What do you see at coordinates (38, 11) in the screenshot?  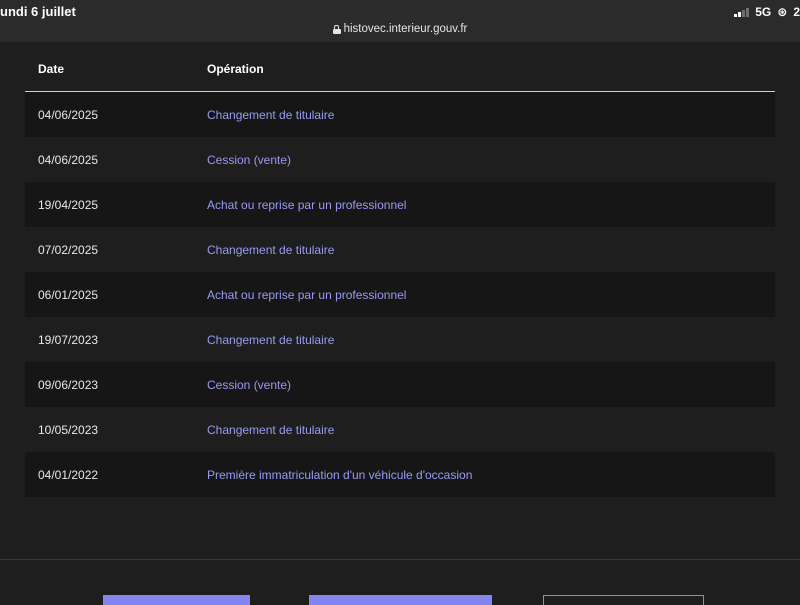 I see `status-time: undi 6 juillet` at bounding box center [38, 11].